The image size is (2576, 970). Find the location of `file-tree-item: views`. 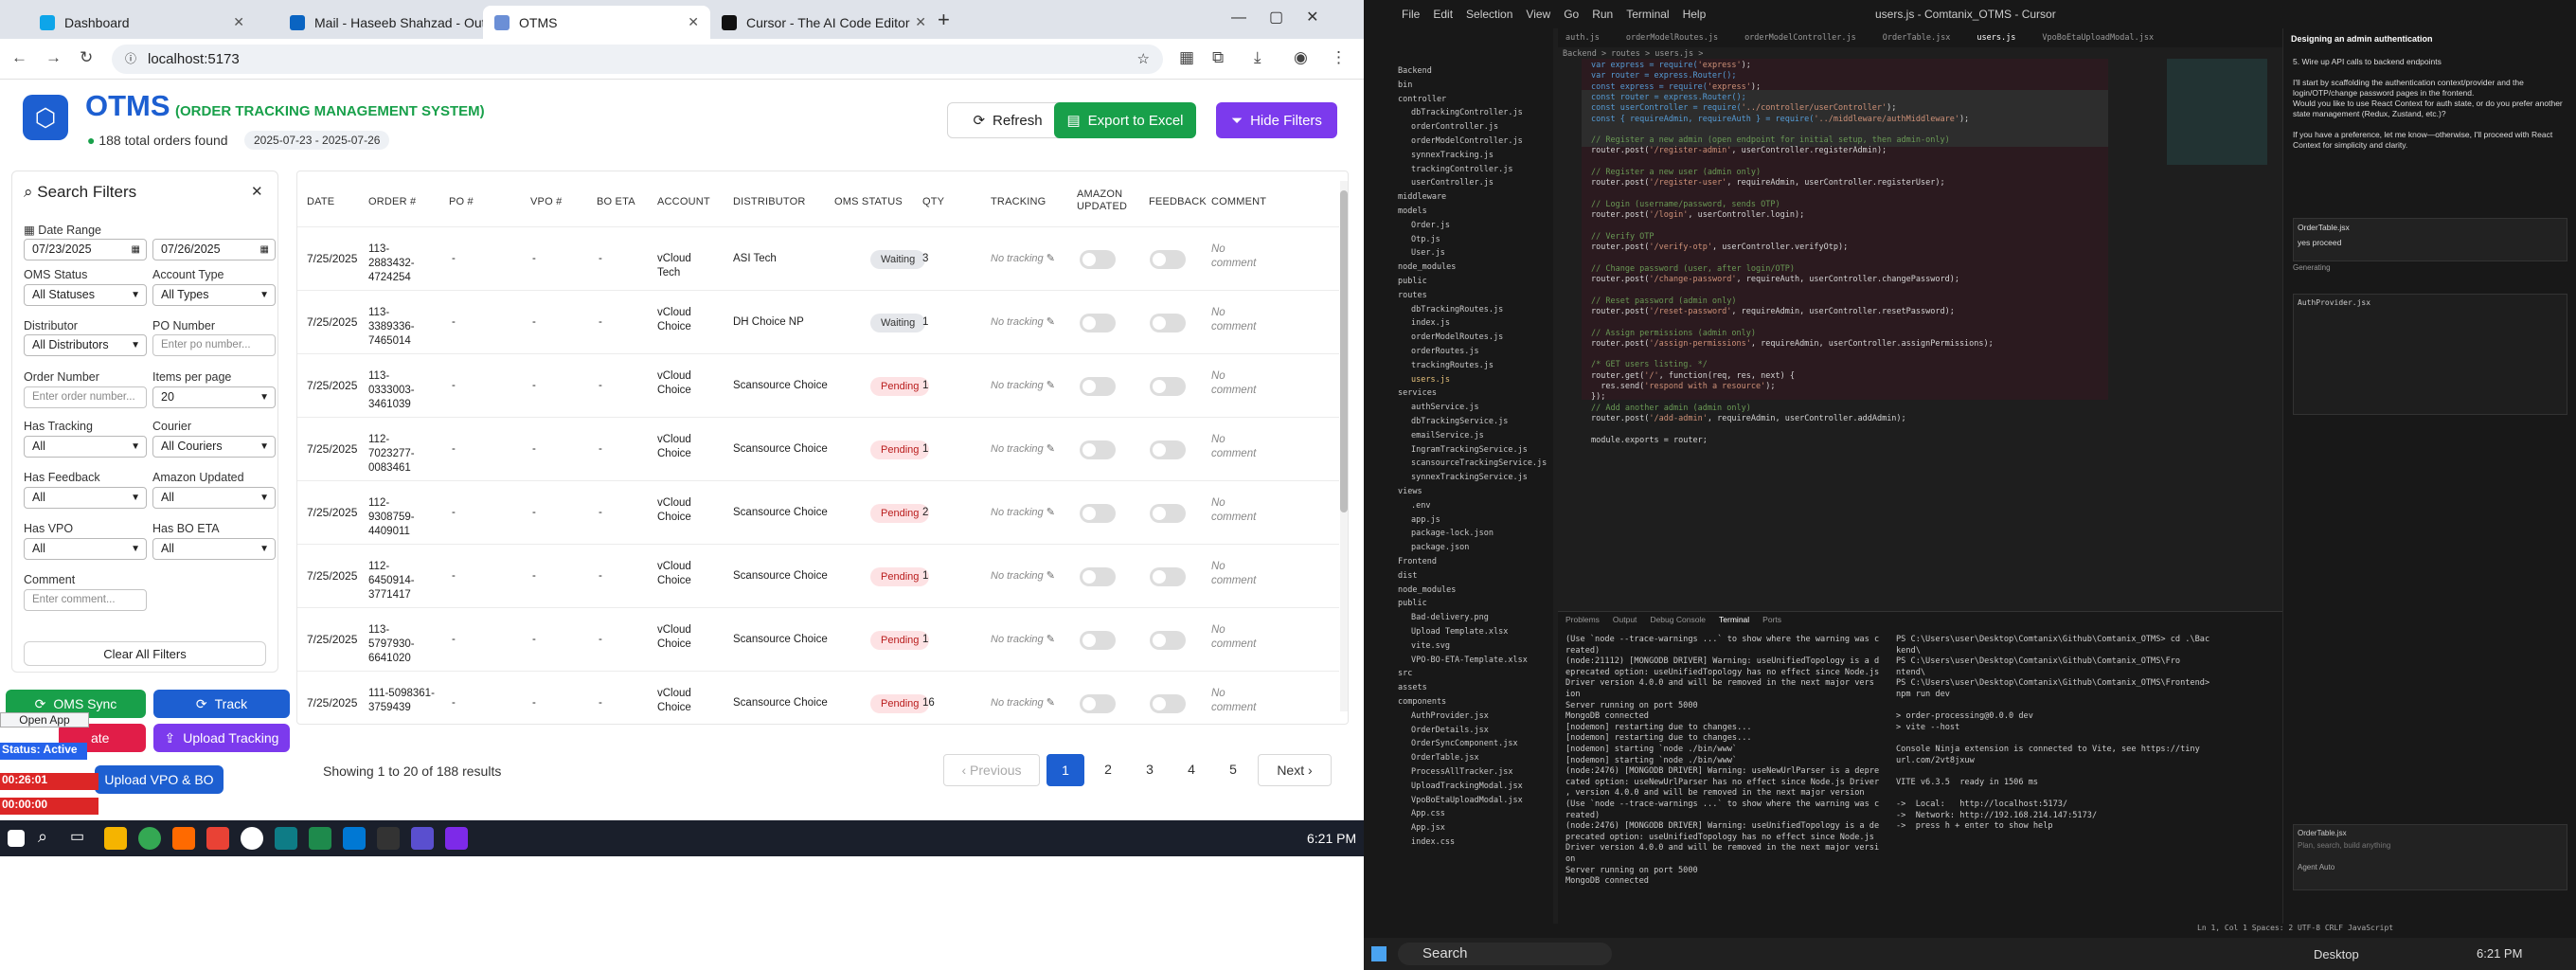

file-tree-item: views is located at coordinates (1410, 491).